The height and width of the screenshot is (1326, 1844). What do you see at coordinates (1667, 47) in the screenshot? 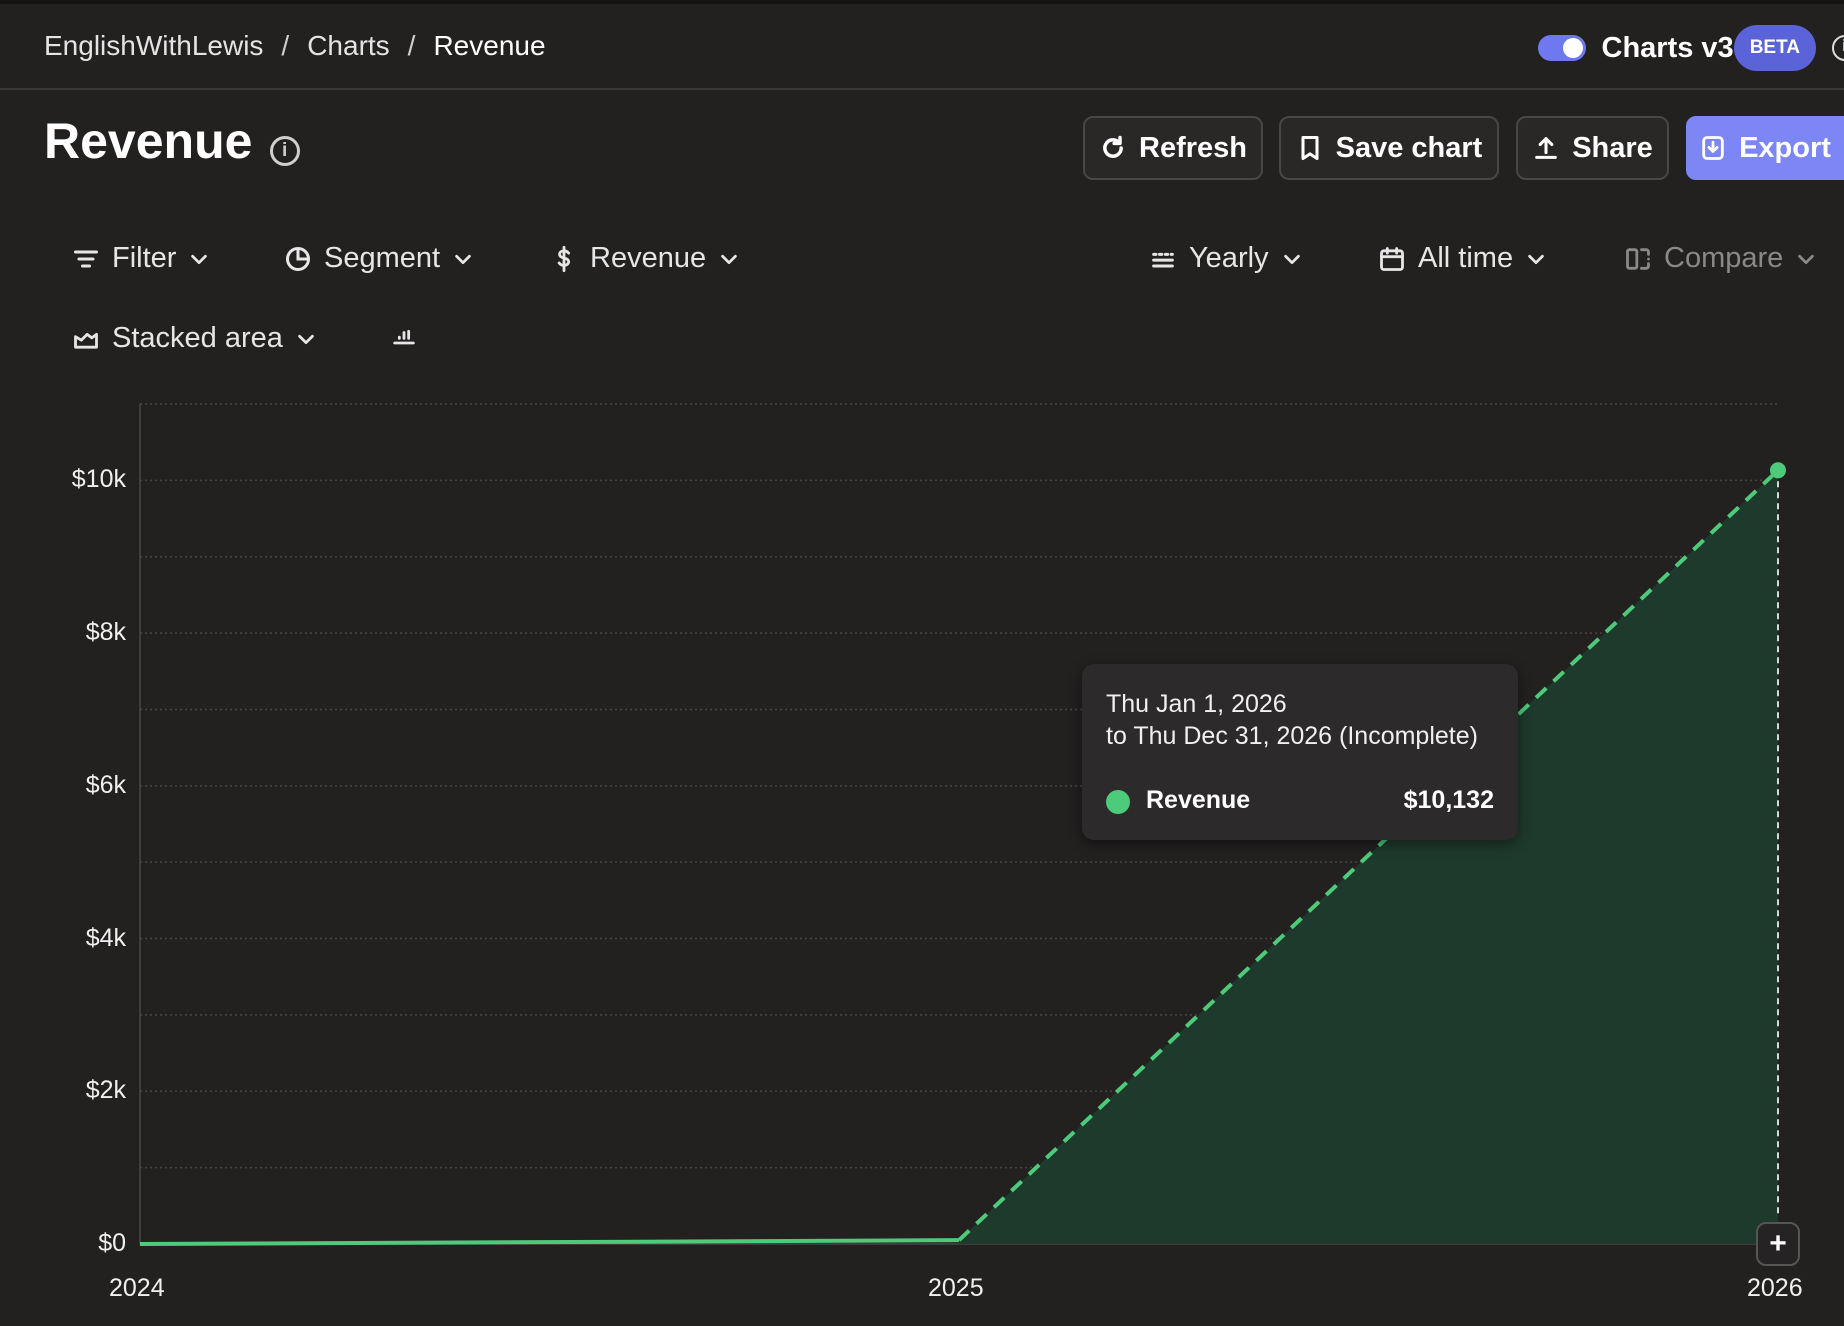
I see `charts-v3-label: Charts v3` at bounding box center [1667, 47].